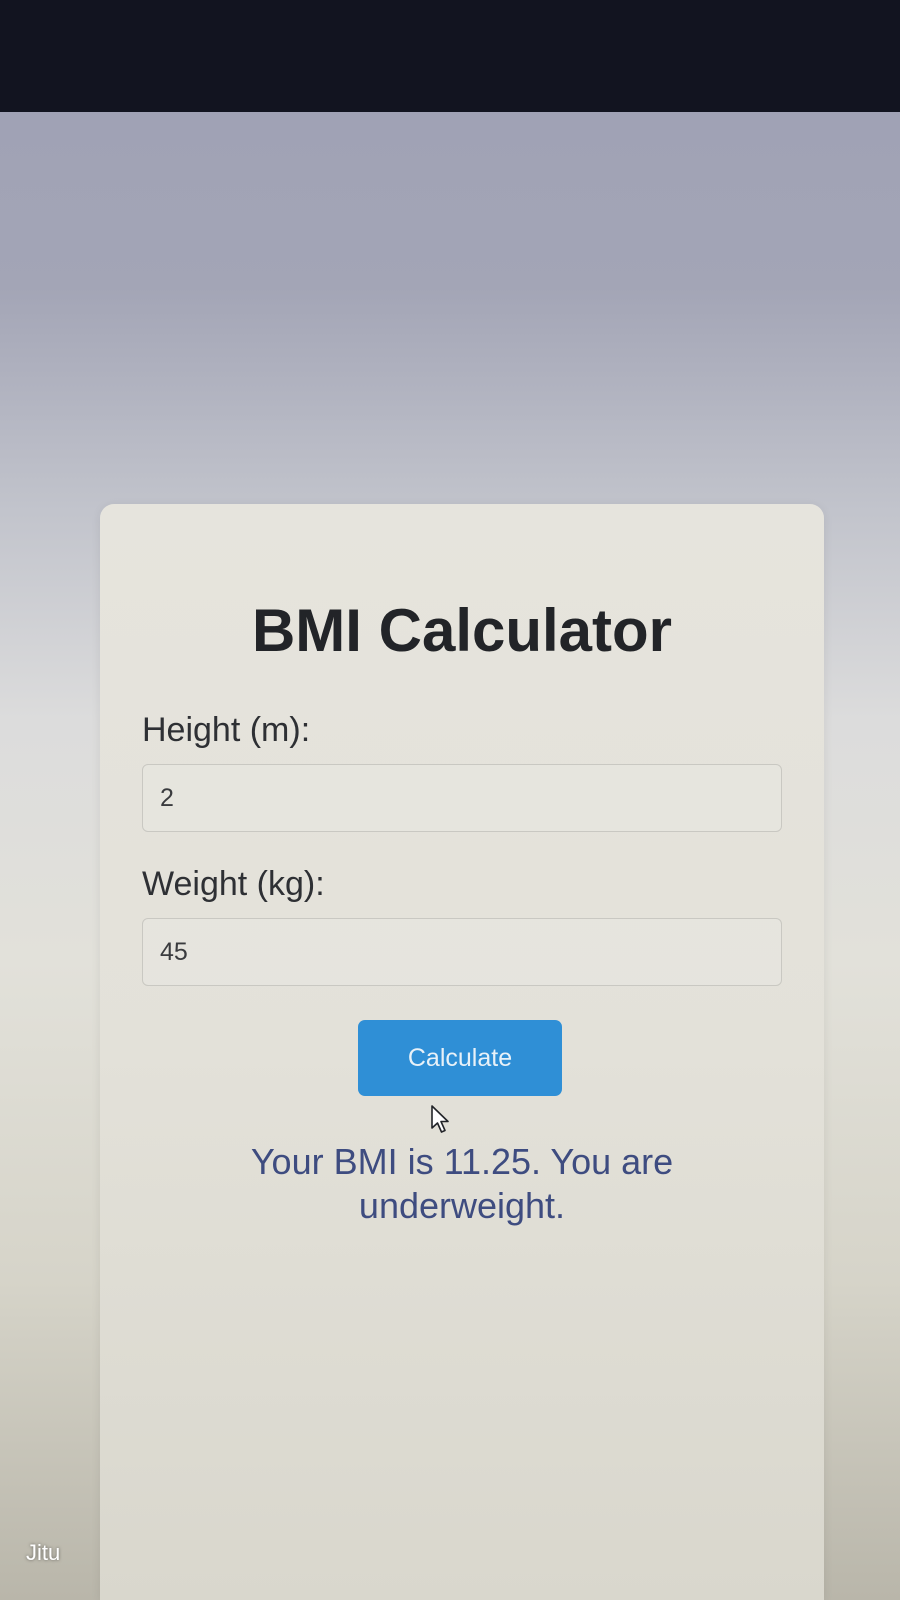  What do you see at coordinates (233, 884) in the screenshot?
I see `weight-label: Weight (kg):` at bounding box center [233, 884].